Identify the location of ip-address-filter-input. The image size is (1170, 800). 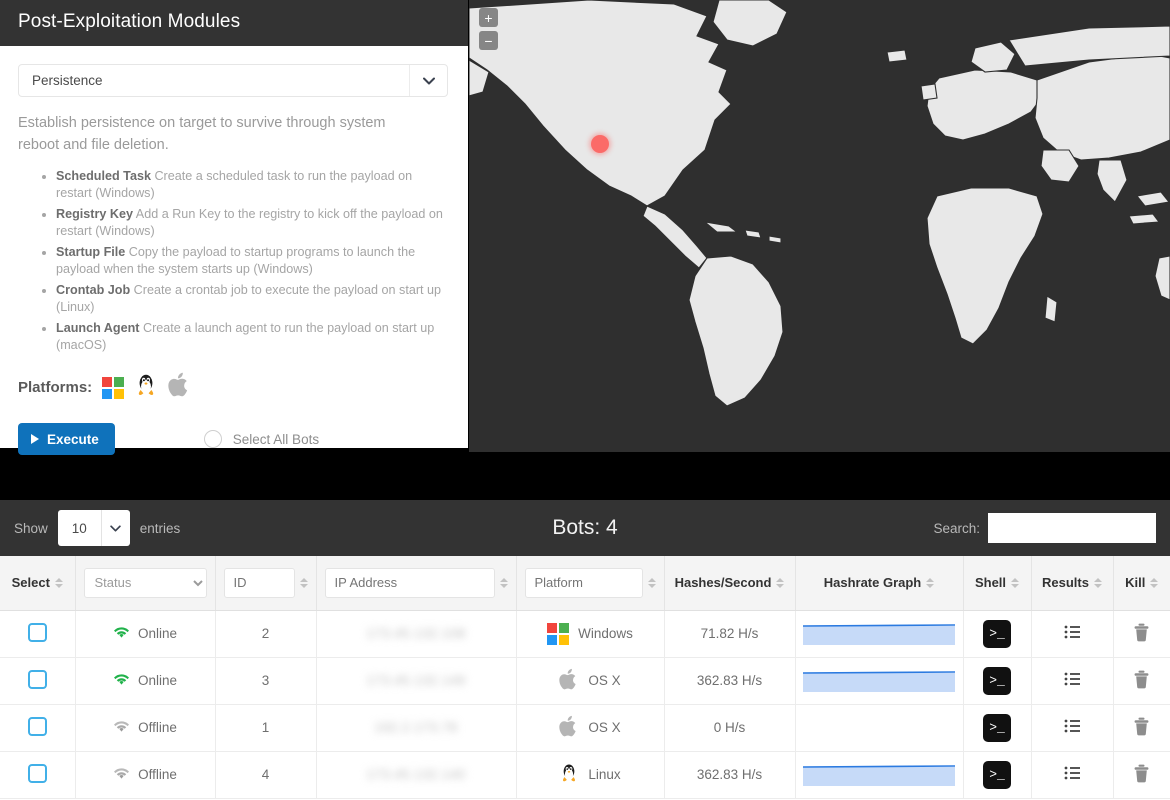
(409, 582).